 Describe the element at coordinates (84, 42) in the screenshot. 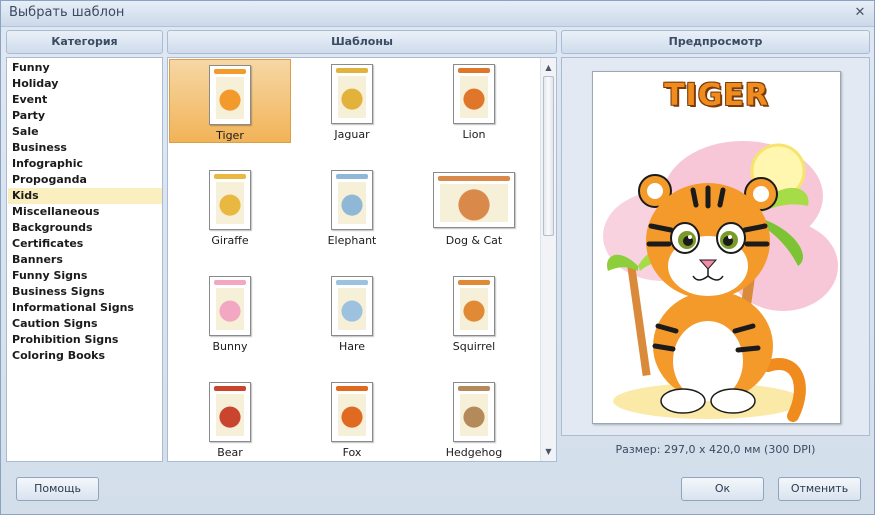

I see `category-header: Категория` at that location.